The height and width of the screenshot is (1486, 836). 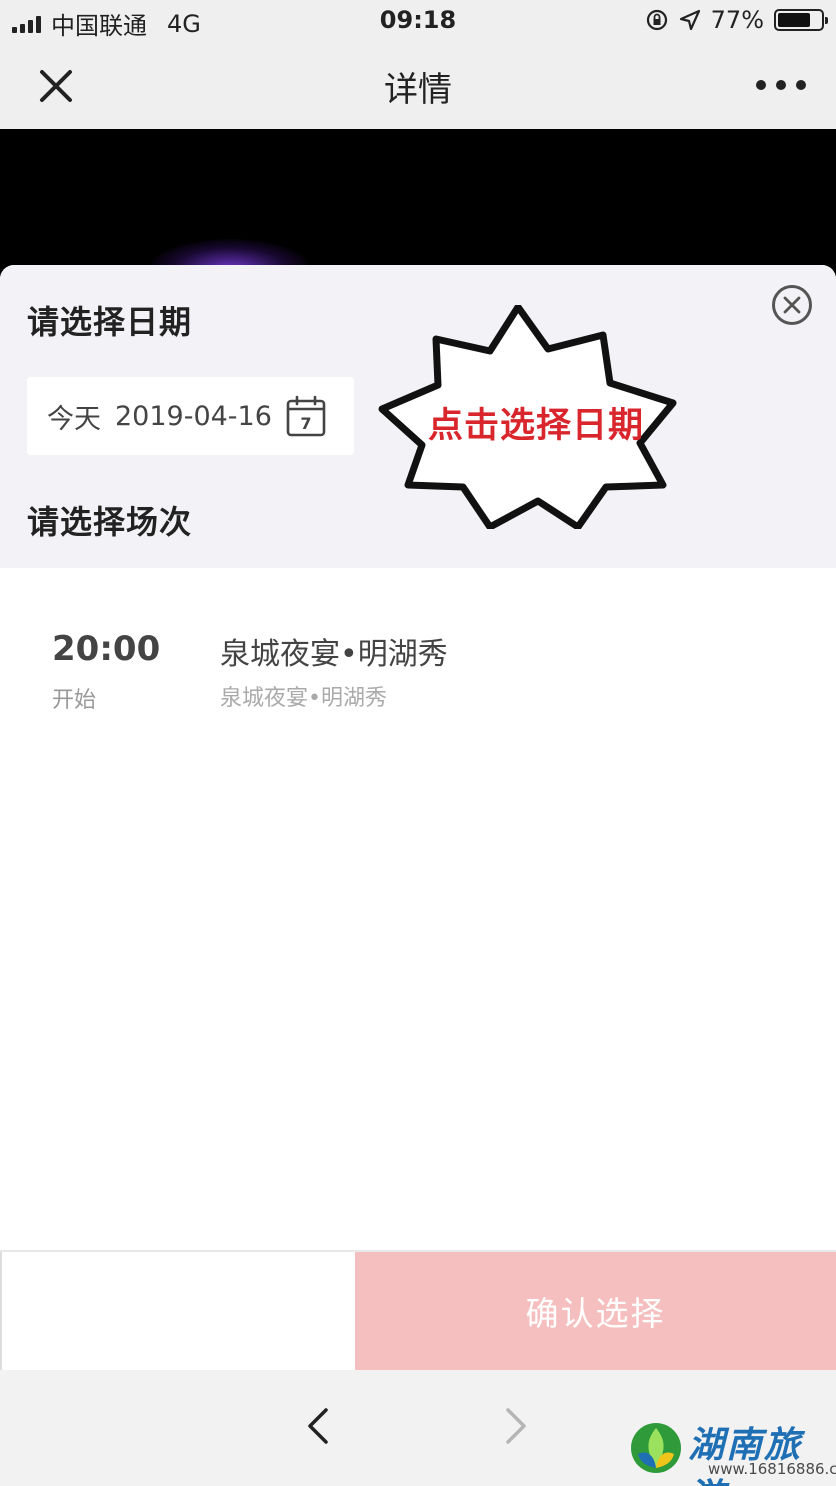 I want to click on page-title: 详情, so click(x=418, y=90).